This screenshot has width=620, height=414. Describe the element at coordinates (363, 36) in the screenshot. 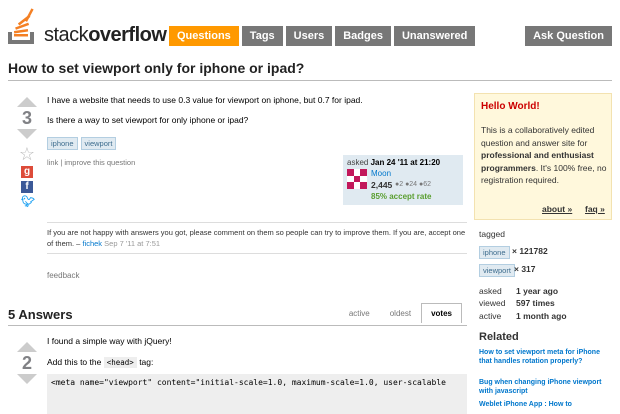

I see `nav-badges: Badges` at that location.